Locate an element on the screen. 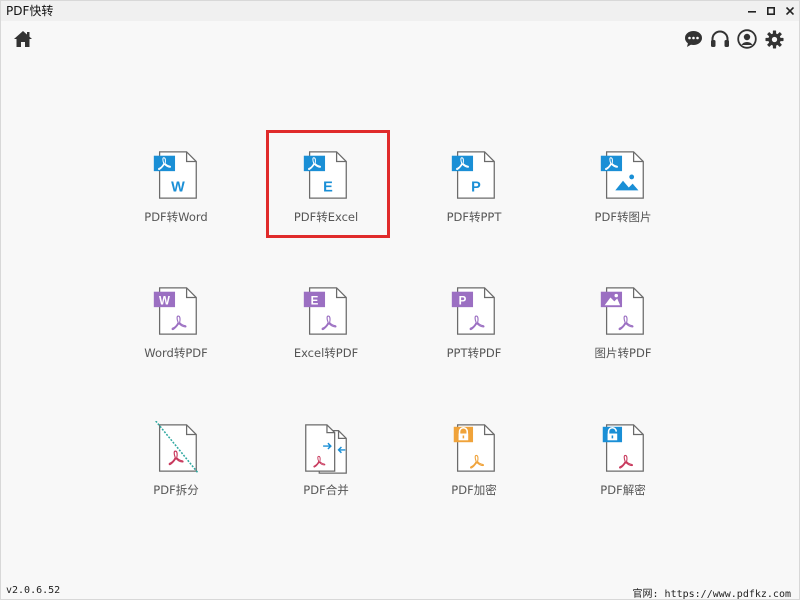  user-icon is located at coordinates (747, 39).